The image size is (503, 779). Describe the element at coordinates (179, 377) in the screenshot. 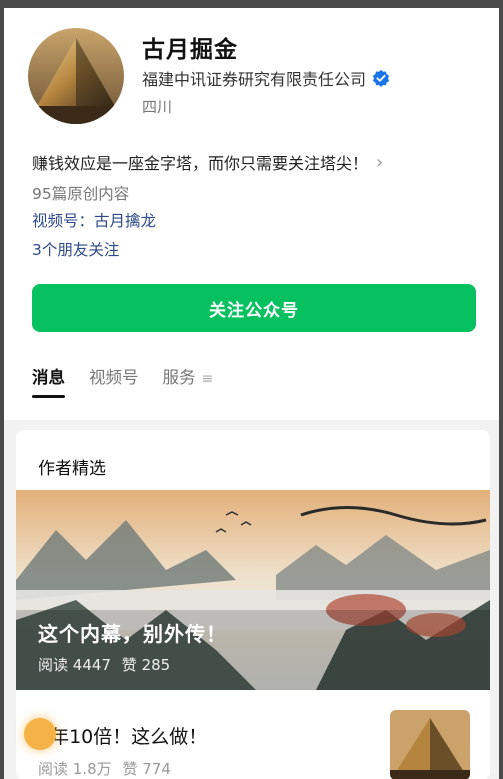

I see `tab-services-label: 服务` at that location.